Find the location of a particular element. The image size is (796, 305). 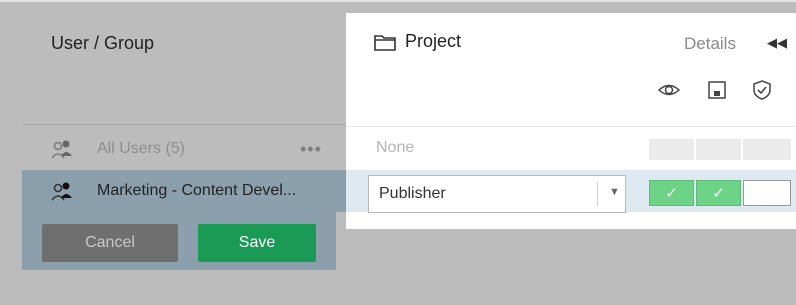

save-disk-icon is located at coordinates (717, 90).